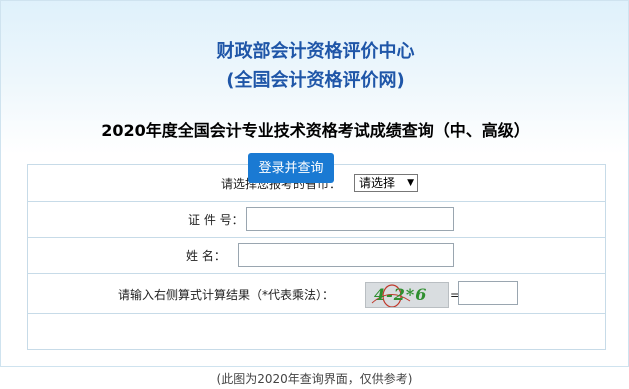 The width and height of the screenshot is (629, 389). I want to click on captcha-expression: 4-2*6, so click(401, 294).